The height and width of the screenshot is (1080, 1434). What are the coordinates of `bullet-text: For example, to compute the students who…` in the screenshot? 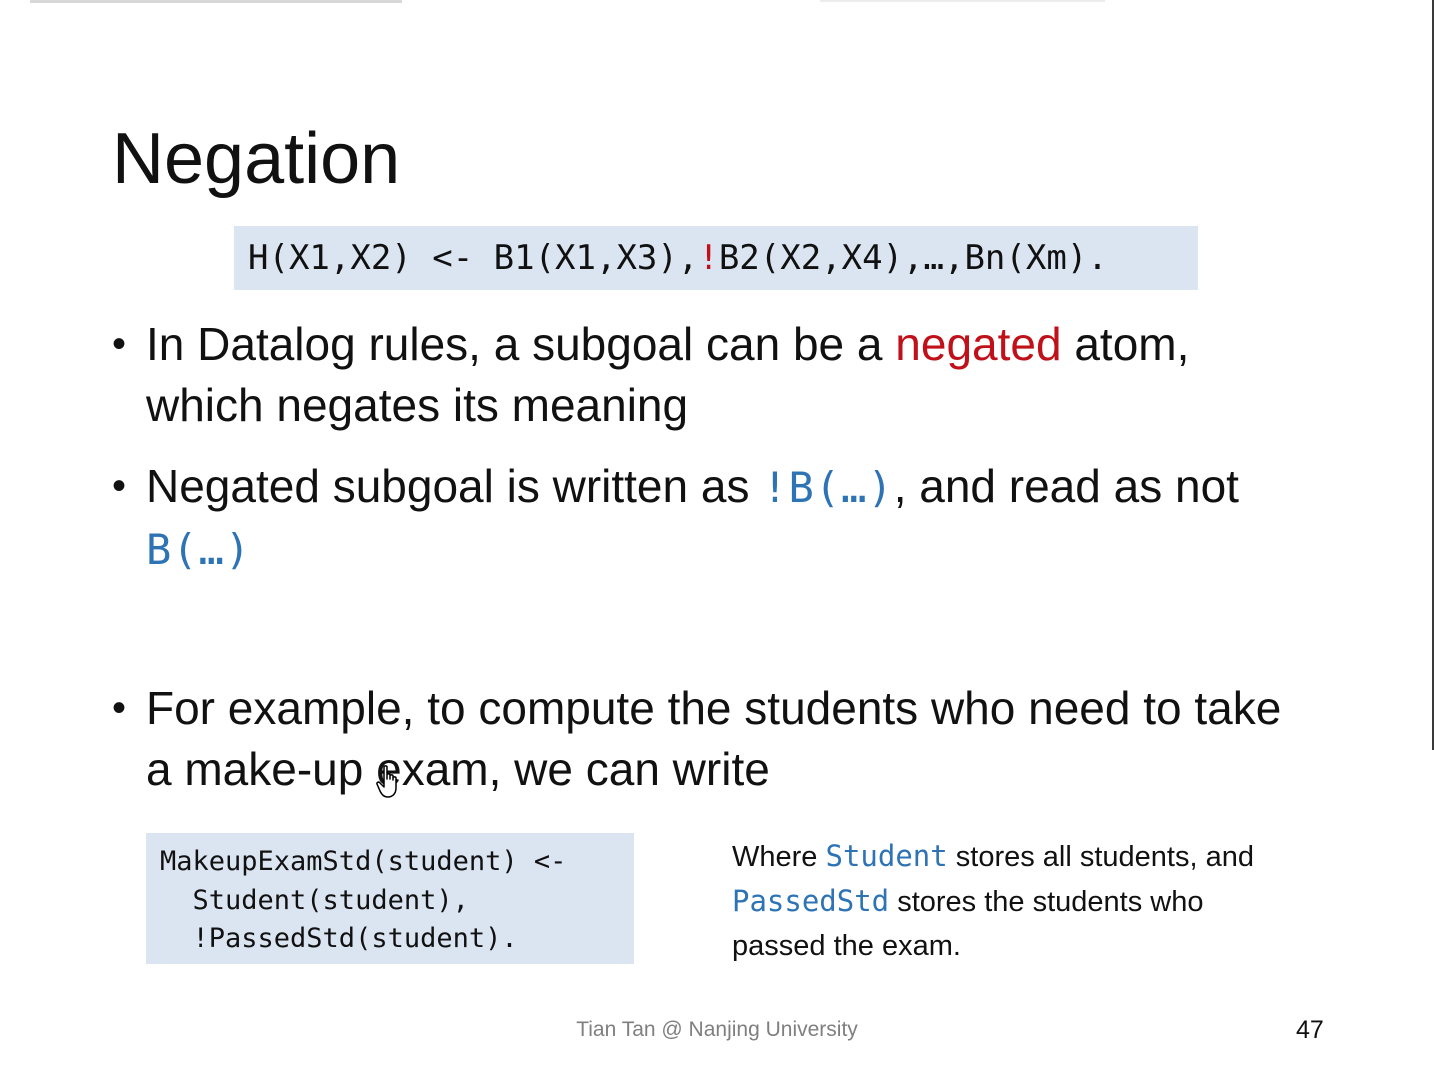 It's located at (714, 738).